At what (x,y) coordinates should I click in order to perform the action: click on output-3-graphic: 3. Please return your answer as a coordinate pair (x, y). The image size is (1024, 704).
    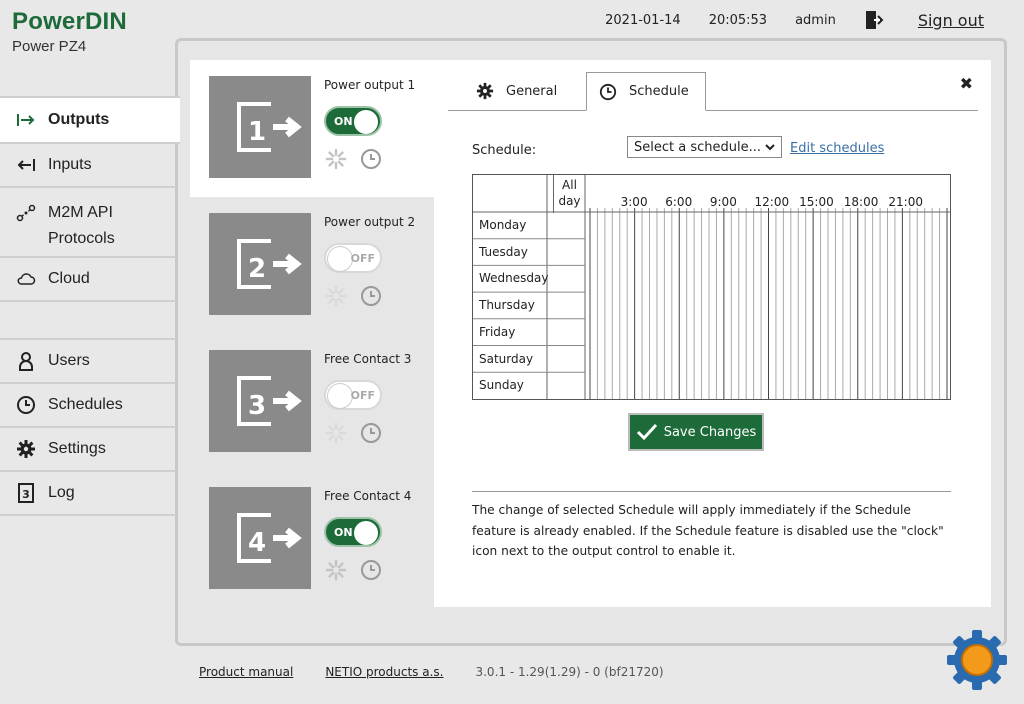
    Looking at the image, I should click on (260, 401).